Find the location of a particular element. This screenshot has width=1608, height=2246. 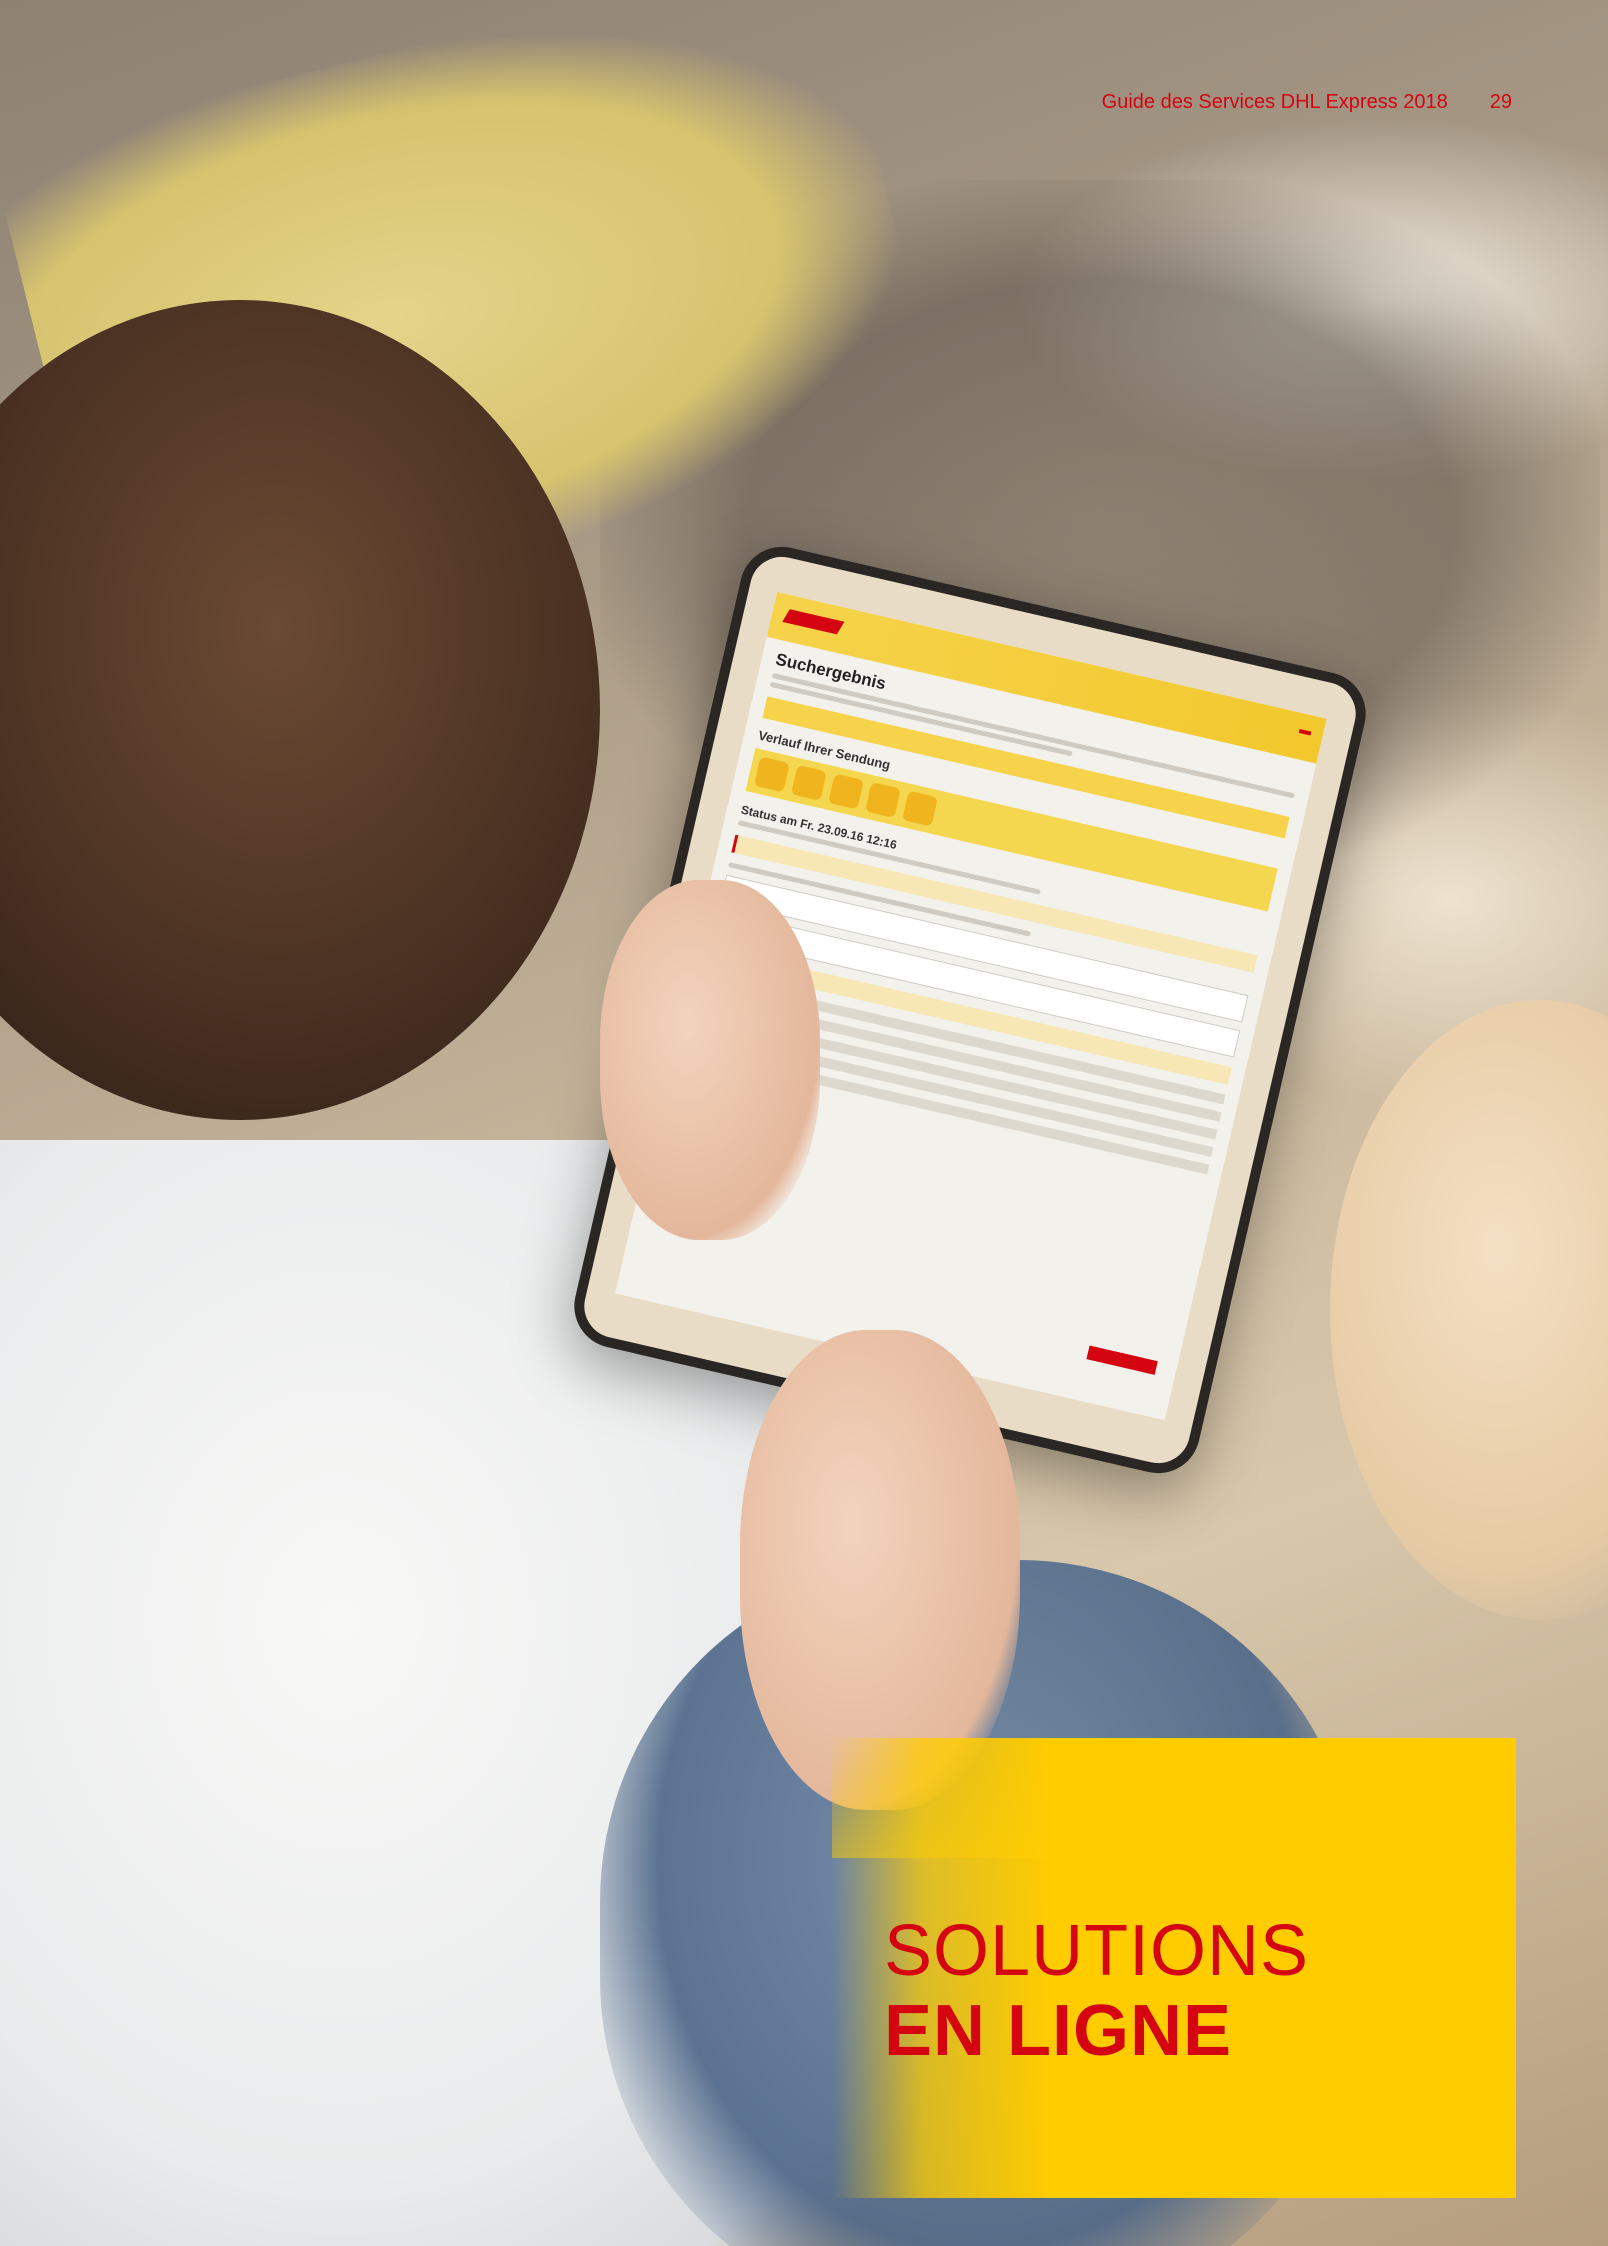

dhl-logo-icon is located at coordinates (813, 622).